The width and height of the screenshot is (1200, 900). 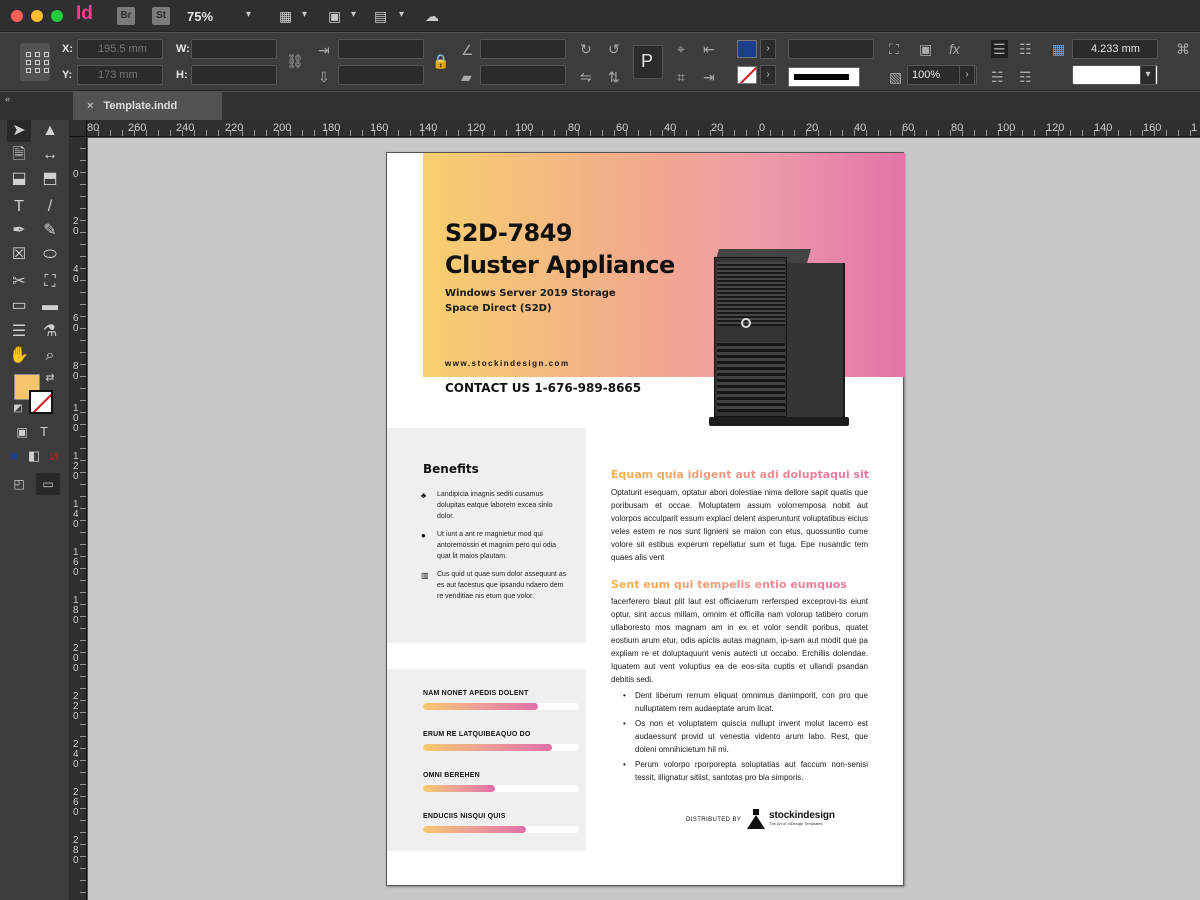 What do you see at coordinates (614, 49) in the screenshot?
I see `rotate-counterclockwise-icon: ↺` at bounding box center [614, 49].